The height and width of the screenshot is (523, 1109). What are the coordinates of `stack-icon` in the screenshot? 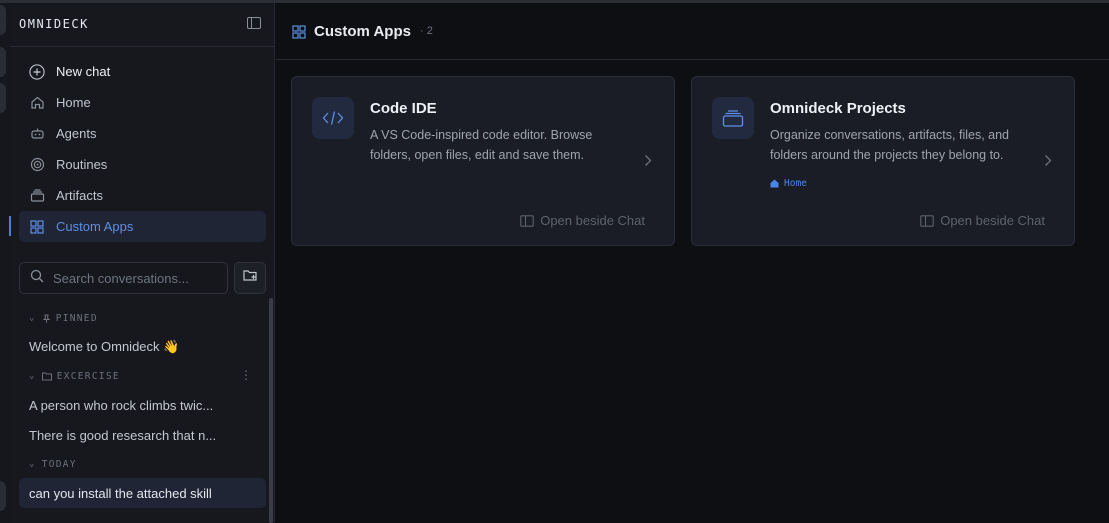 It's located at (37, 196).